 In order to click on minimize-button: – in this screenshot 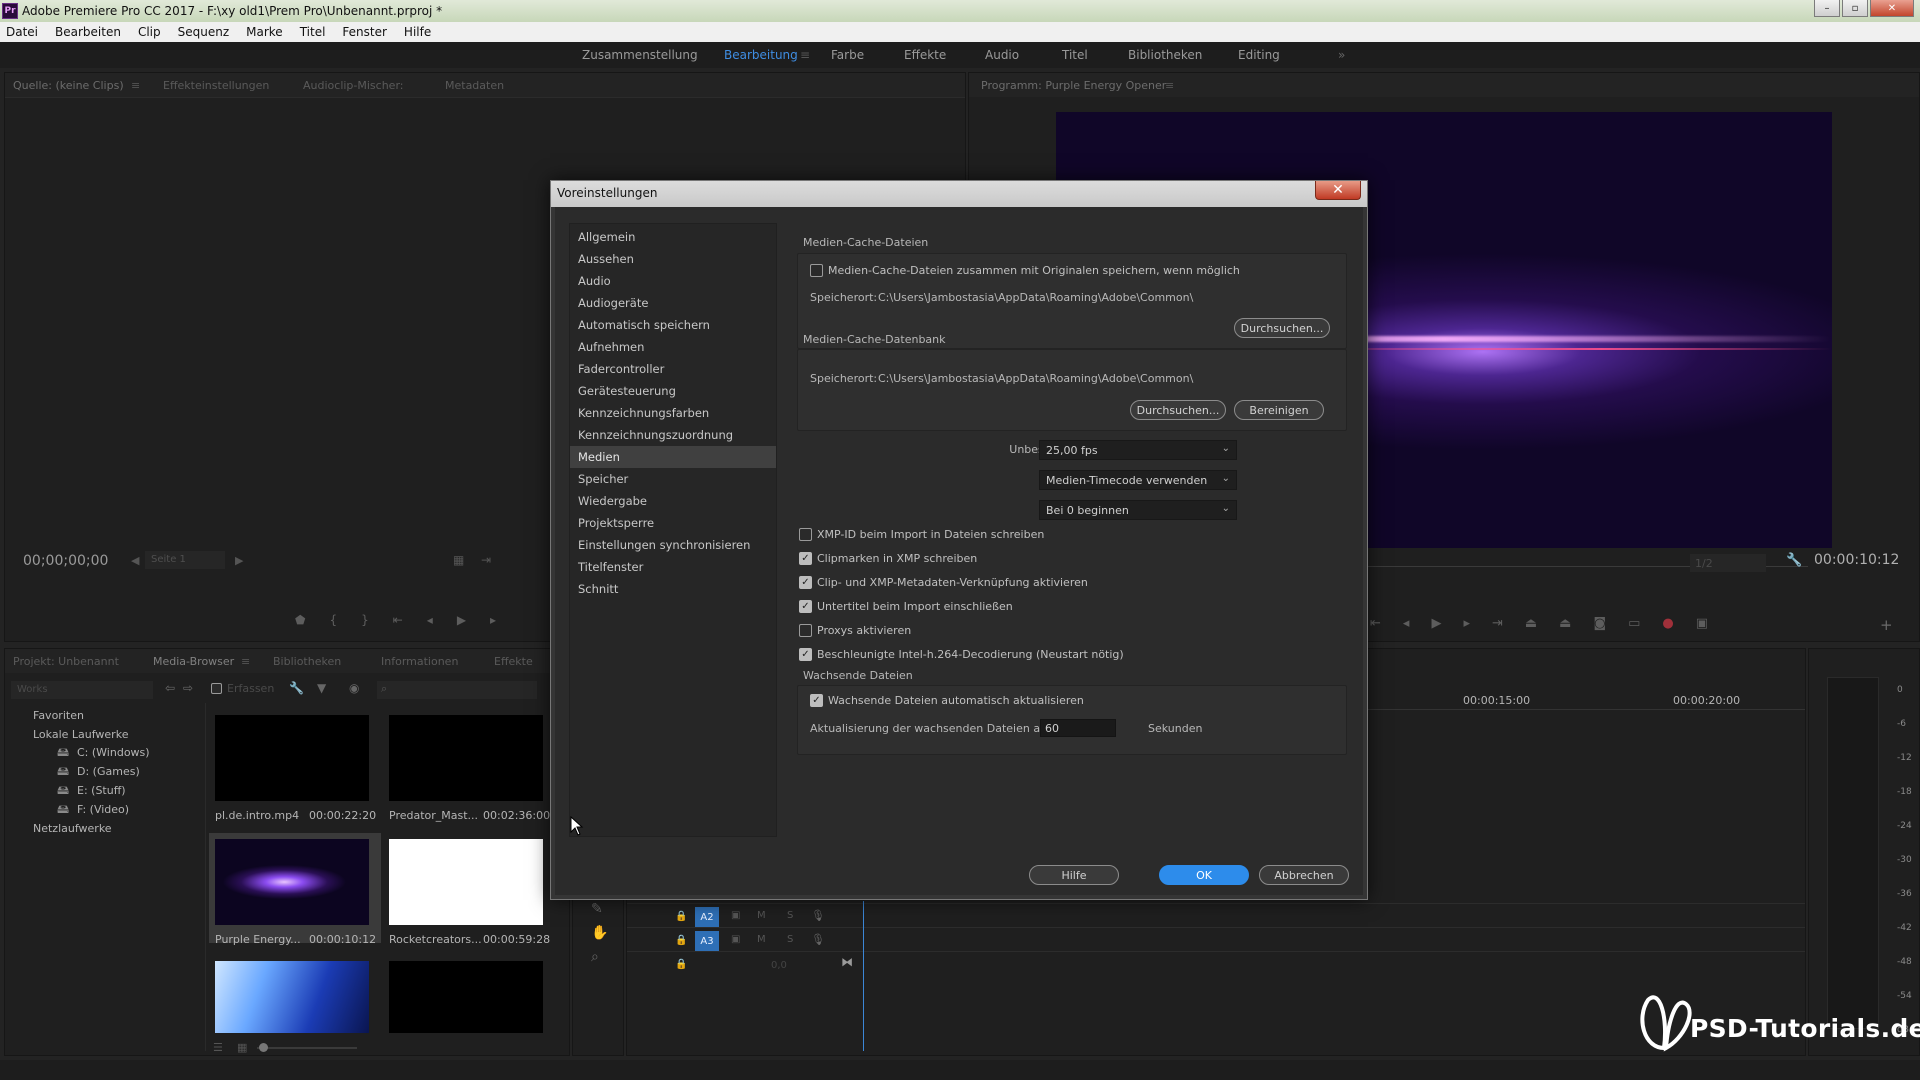, I will do `click(1827, 8)`.